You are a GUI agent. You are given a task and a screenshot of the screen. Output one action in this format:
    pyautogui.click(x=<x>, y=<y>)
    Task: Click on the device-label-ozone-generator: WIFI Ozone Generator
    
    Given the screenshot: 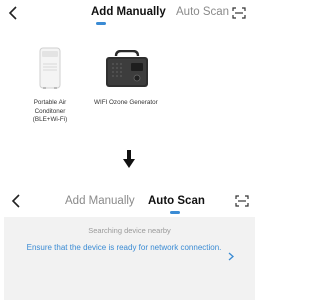 What is the action you would take?
    pyautogui.click(x=126, y=102)
    